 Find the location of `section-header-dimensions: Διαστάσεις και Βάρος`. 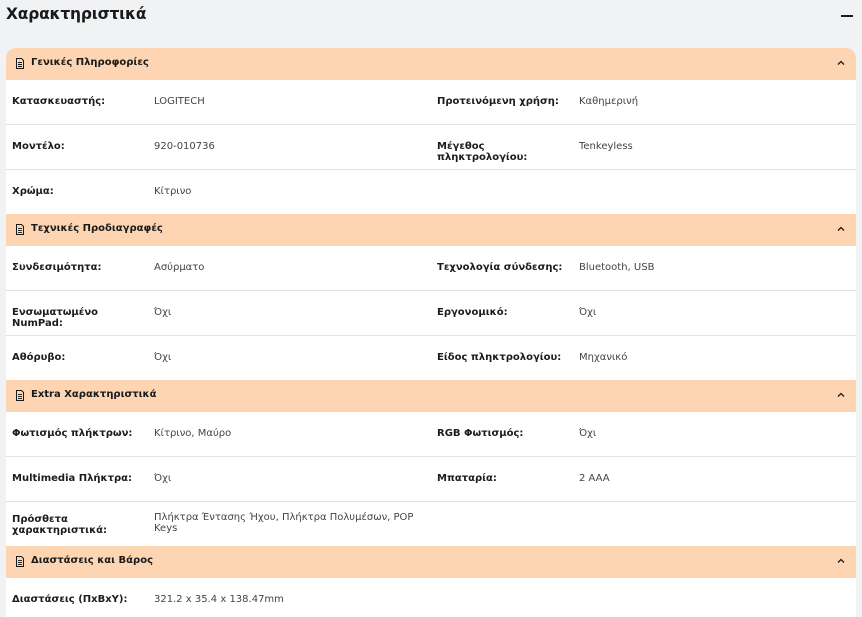

section-header-dimensions: Διαστάσεις και Βάρος is located at coordinates (431, 562).